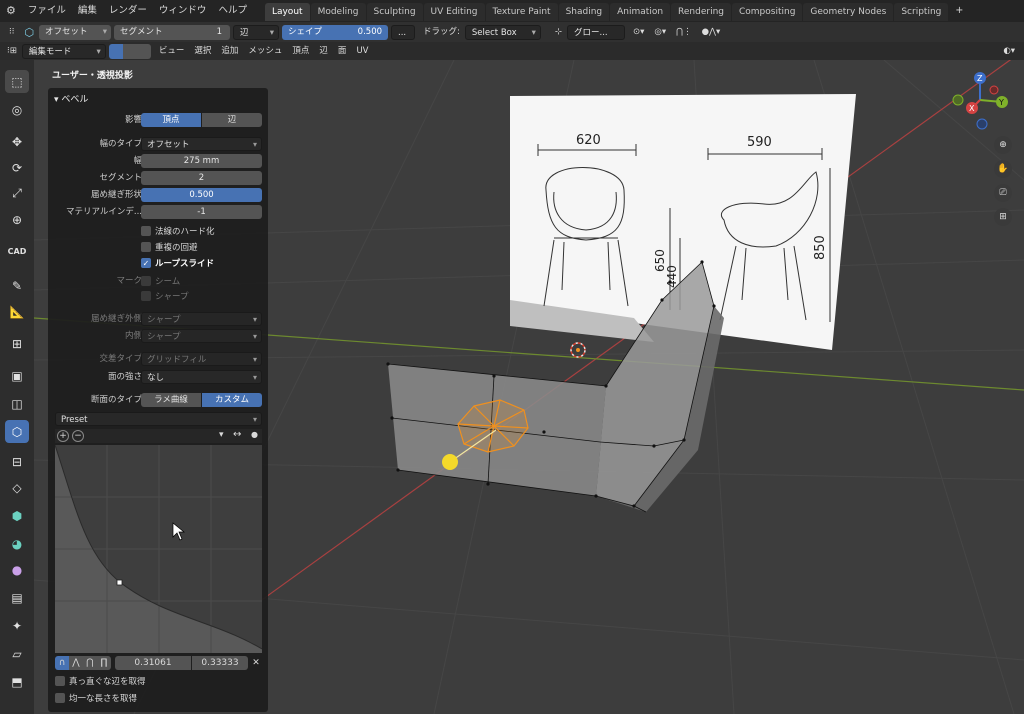 The height and width of the screenshot is (714, 1024). Describe the element at coordinates (17, 109) in the screenshot. I see `cursor-icon: ◎` at that location.